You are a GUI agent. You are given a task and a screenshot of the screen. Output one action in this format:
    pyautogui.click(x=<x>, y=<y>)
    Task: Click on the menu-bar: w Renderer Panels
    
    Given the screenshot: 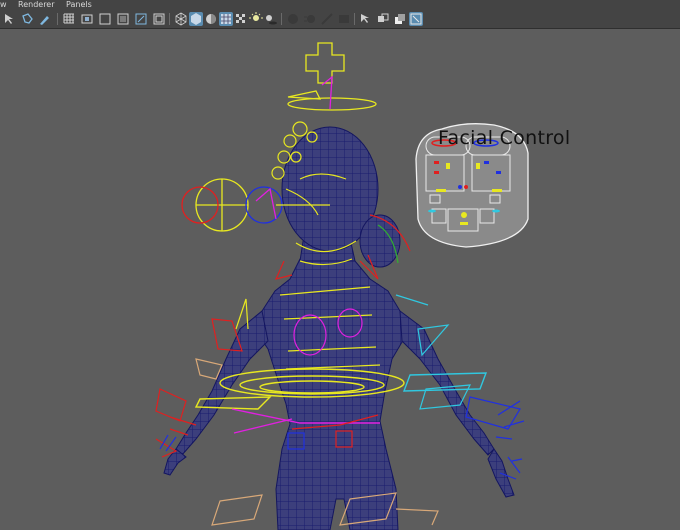 What is the action you would take?
    pyautogui.click(x=340, y=5)
    